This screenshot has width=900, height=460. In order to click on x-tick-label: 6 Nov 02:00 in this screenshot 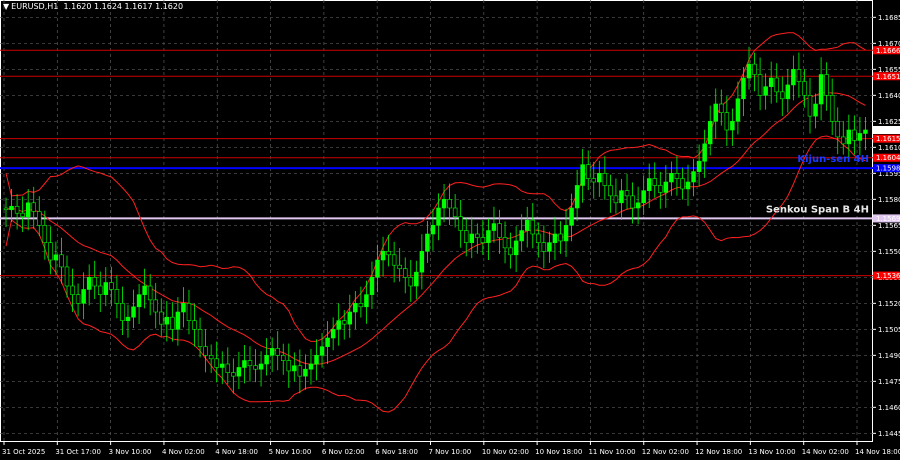, I will do `click(343, 452)`.